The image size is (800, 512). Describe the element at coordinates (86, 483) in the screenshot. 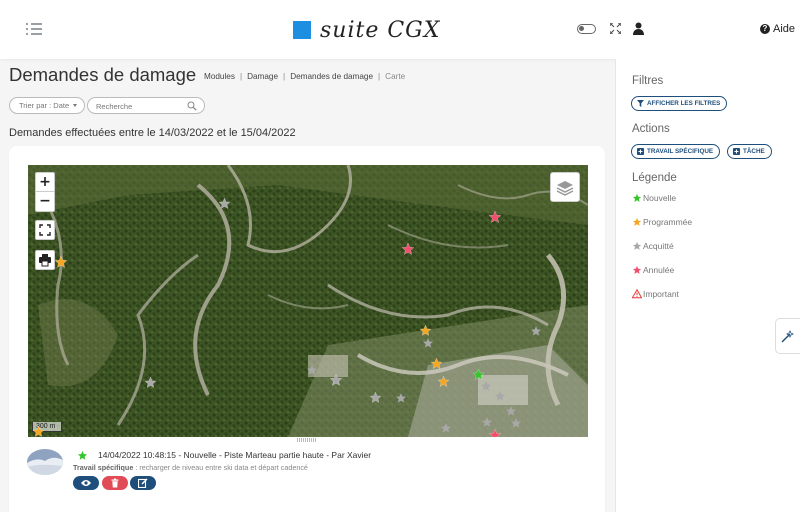

I see `view-button` at that location.